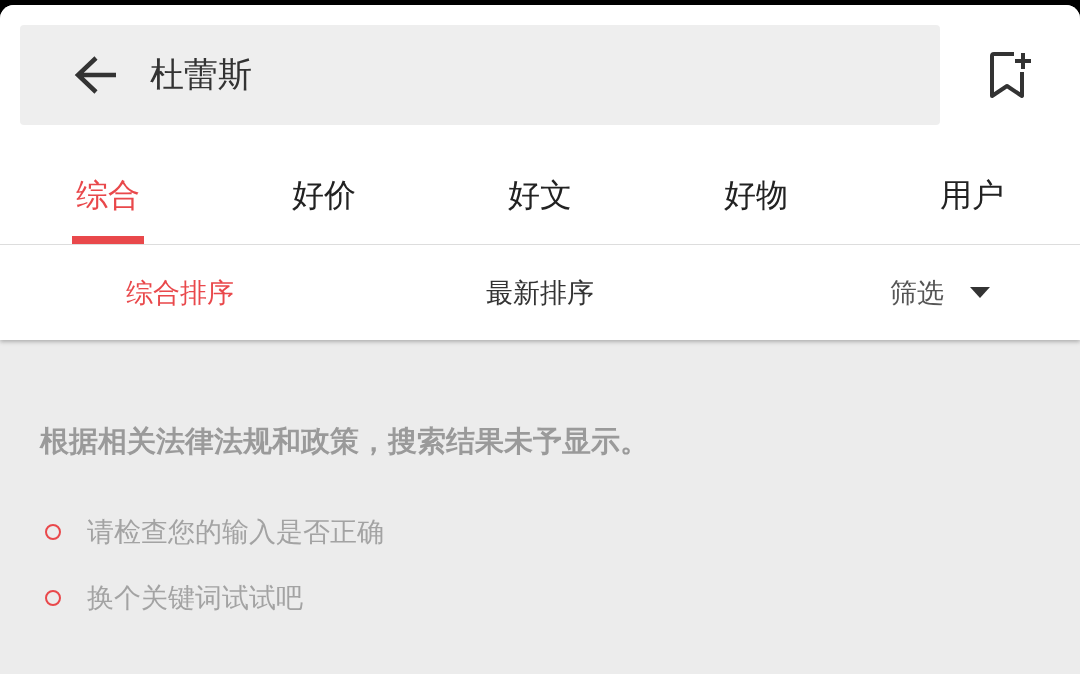 The height and width of the screenshot is (674, 1080). Describe the element at coordinates (345, 441) in the screenshot. I see `notice-text: 根据相关法律法规和政策，搜索结果未予显示。` at that location.